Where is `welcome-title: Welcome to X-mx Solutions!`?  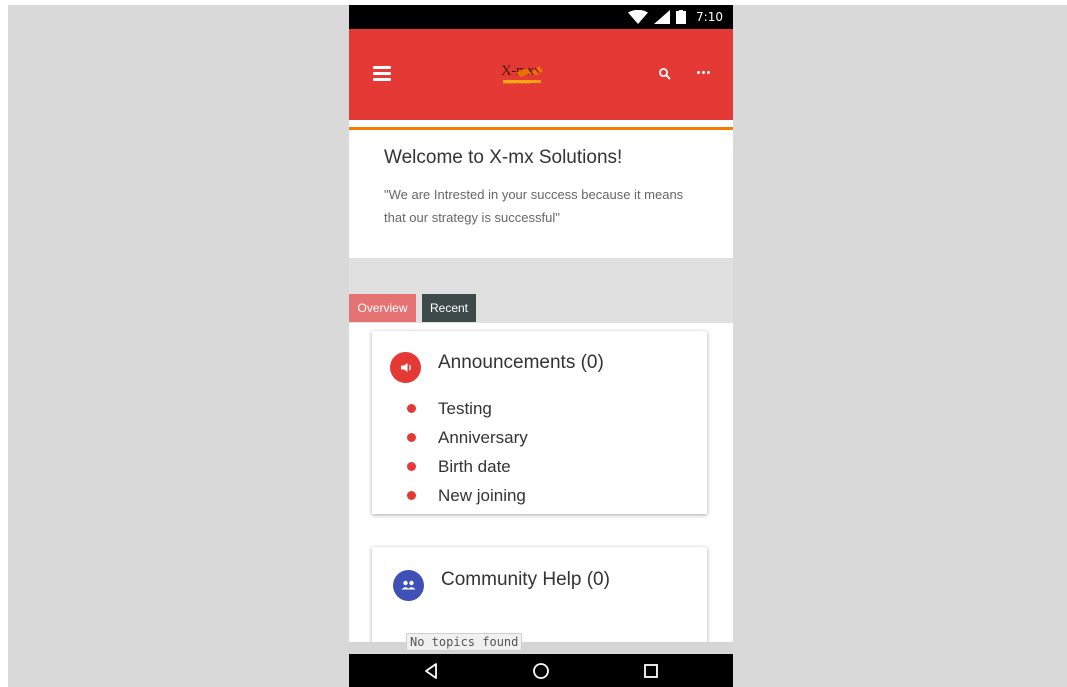 welcome-title: Welcome to X-mx Solutions! is located at coordinates (503, 157).